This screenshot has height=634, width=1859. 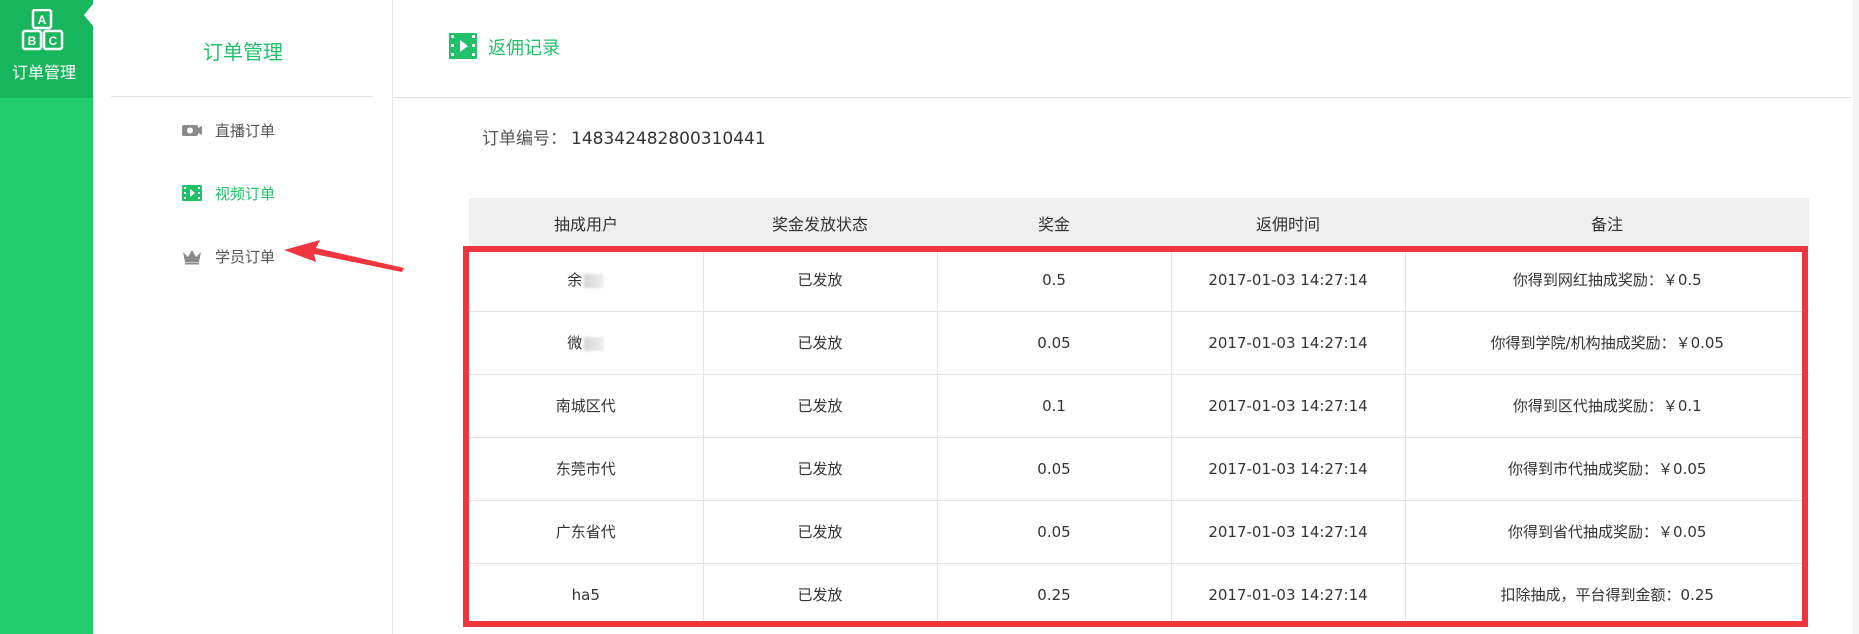 I want to click on cell-user: 余, so click(x=586, y=279).